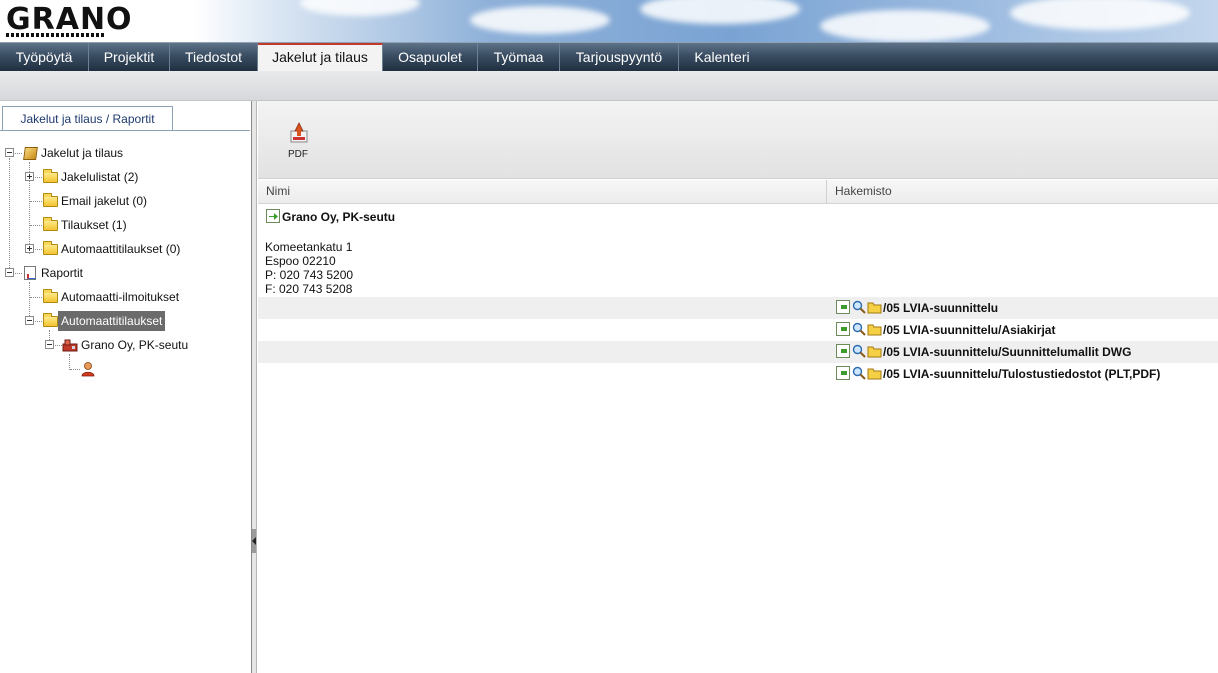 The width and height of the screenshot is (1218, 673). What do you see at coordinates (309, 289) in the screenshot?
I see `company-fax: F: 020 743 5208` at bounding box center [309, 289].